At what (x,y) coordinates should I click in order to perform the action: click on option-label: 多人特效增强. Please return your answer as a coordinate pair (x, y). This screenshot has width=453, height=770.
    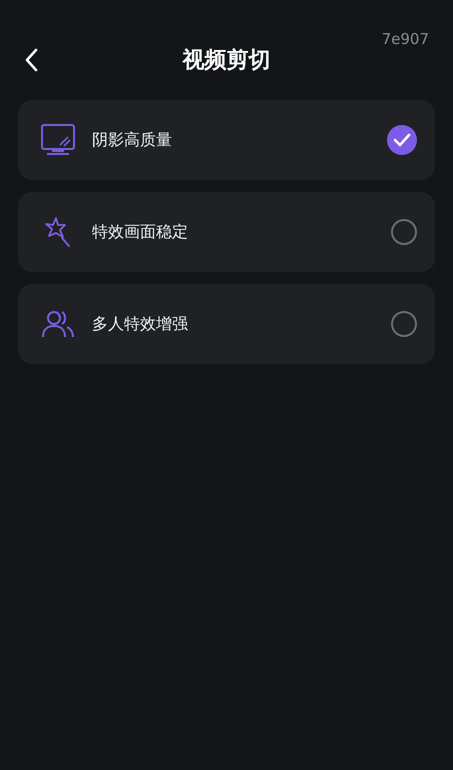
    Looking at the image, I should click on (140, 324).